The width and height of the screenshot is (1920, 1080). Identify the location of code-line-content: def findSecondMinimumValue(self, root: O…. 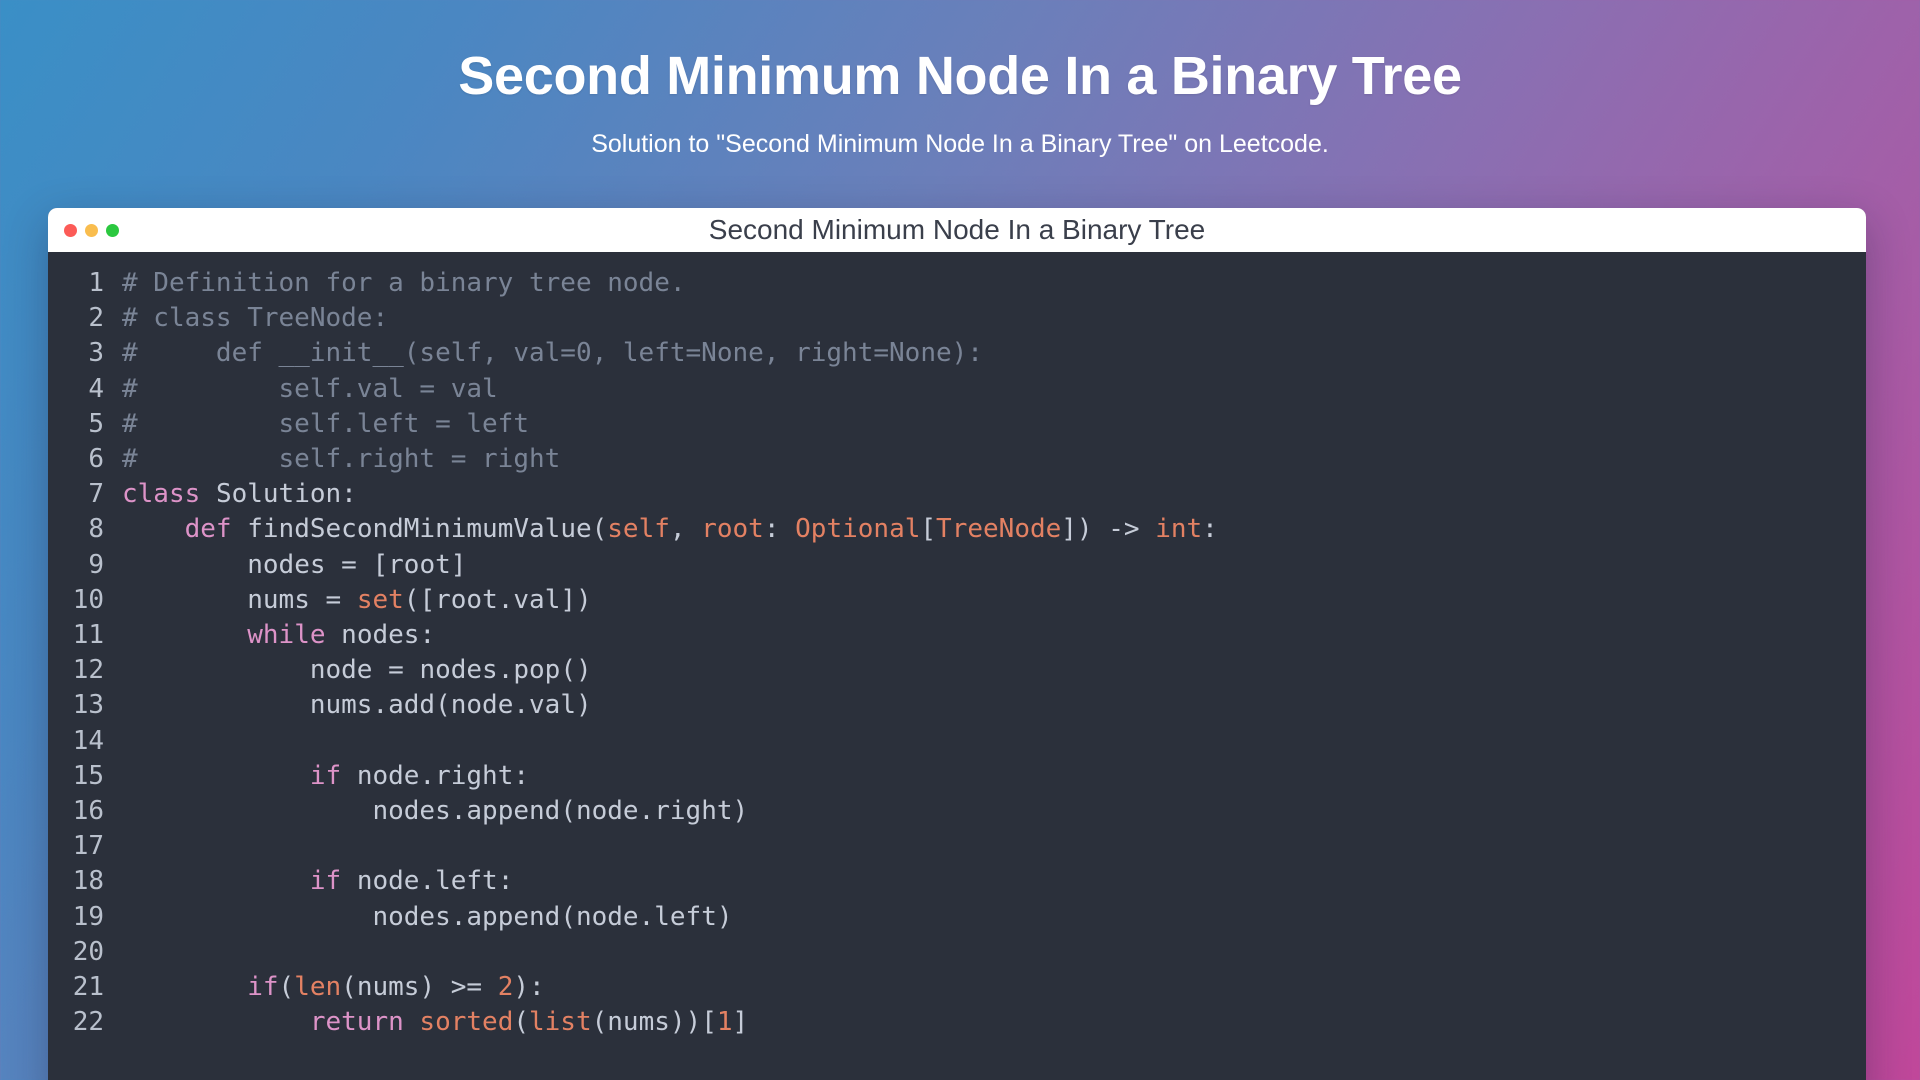
(701, 529).